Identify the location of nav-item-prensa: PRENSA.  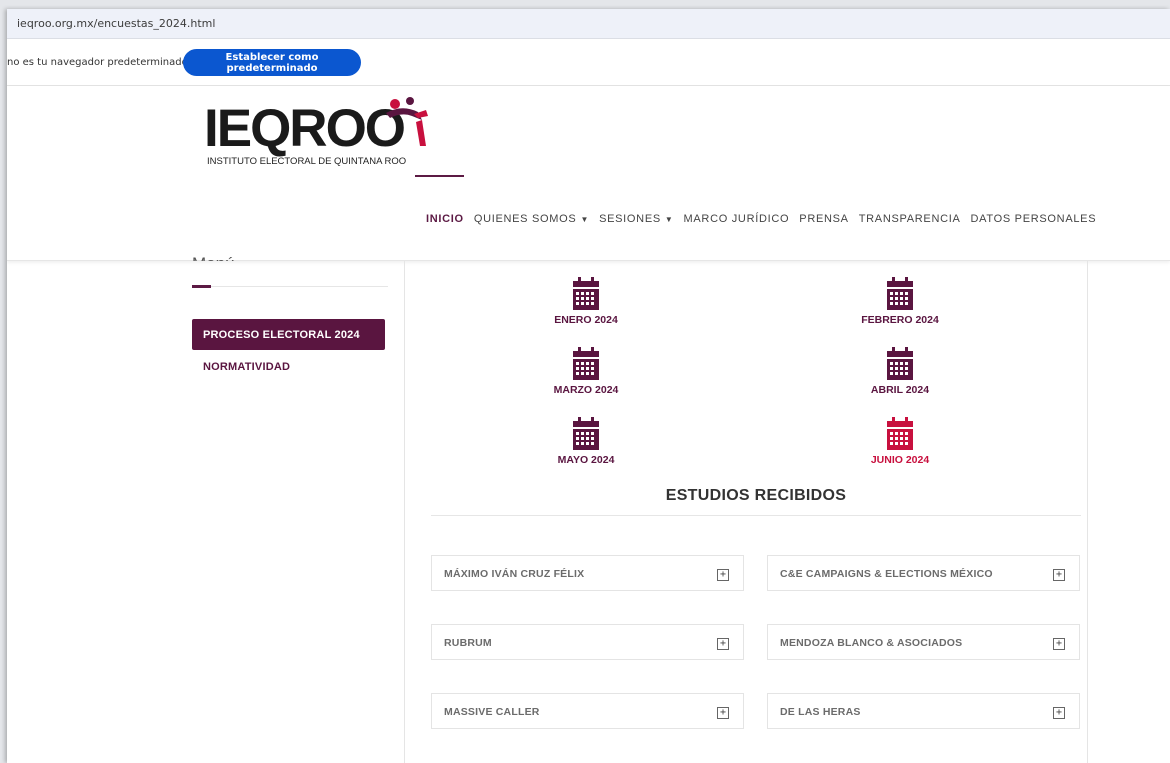
(823, 219).